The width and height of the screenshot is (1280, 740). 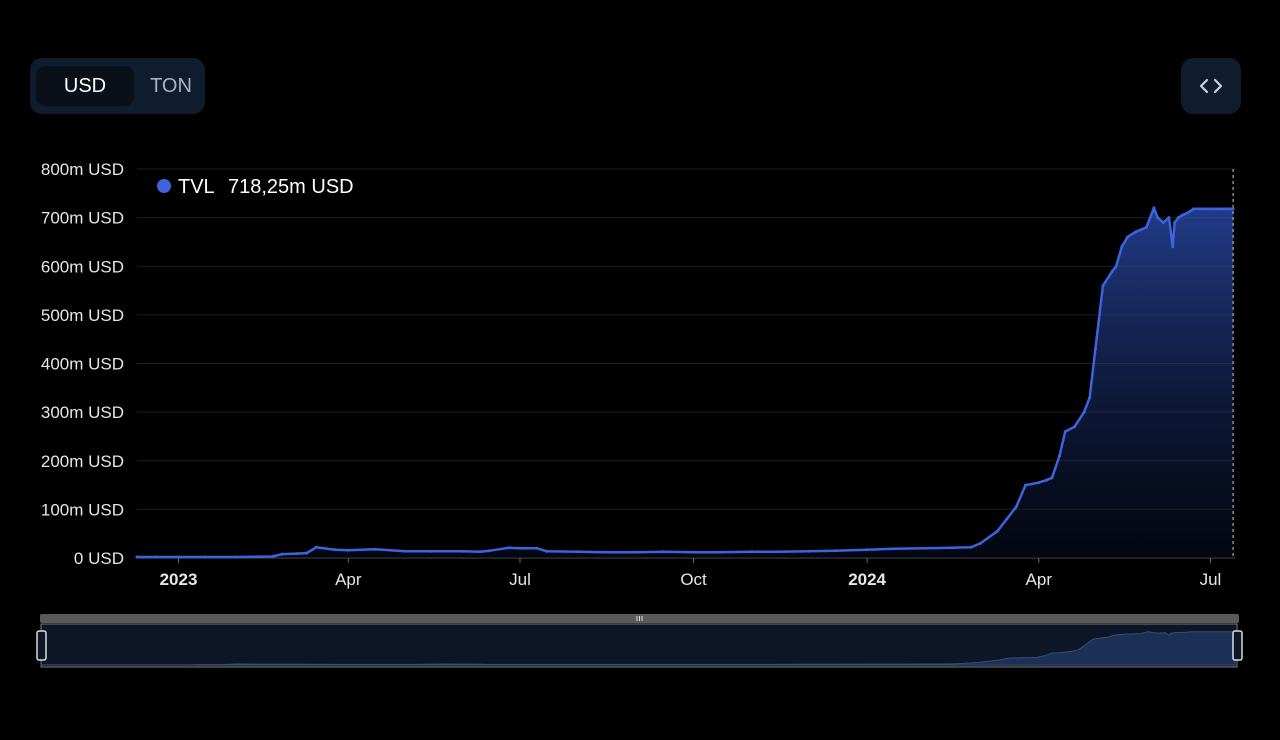 I want to click on currency-option-ton: TON, so click(x=171, y=86).